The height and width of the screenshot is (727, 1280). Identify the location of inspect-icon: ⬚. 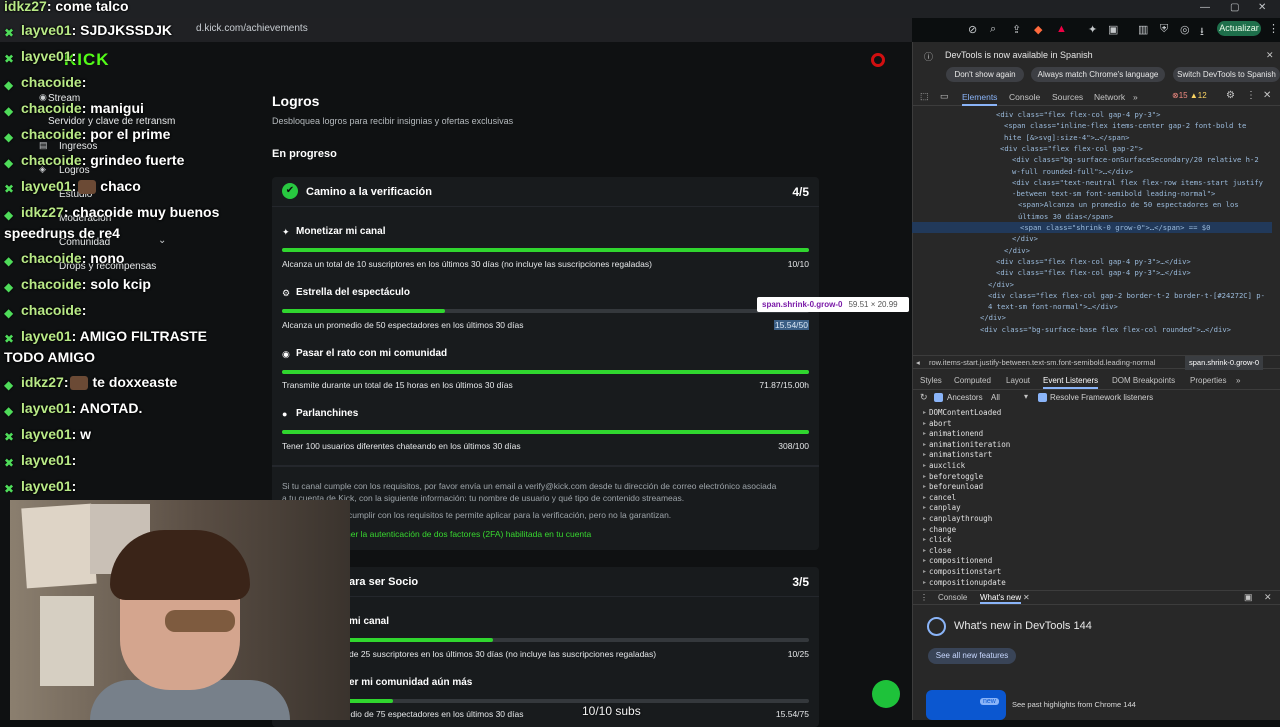
(924, 96).